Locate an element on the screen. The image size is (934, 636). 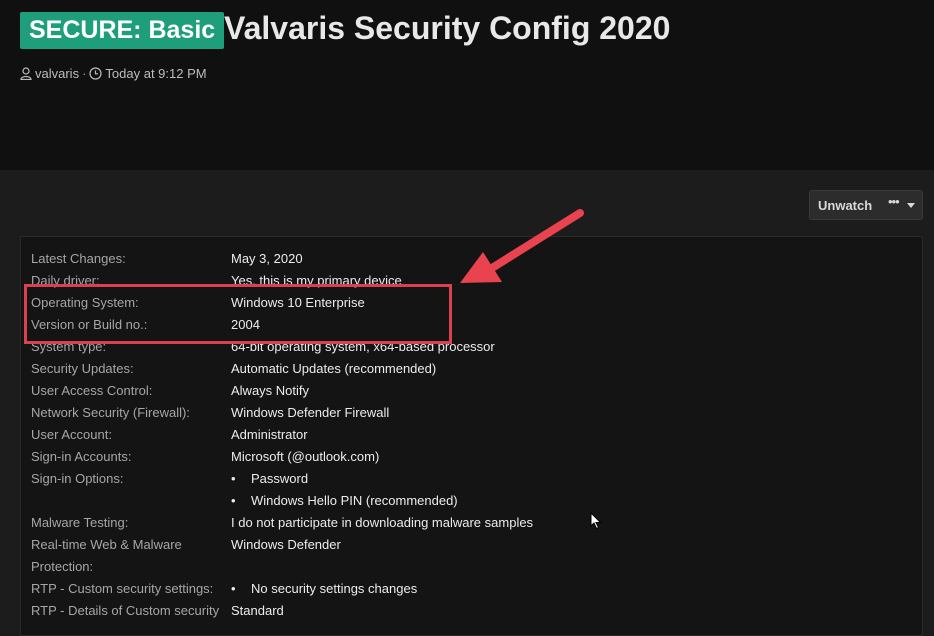
config-value: Administrator is located at coordinates (269, 434).